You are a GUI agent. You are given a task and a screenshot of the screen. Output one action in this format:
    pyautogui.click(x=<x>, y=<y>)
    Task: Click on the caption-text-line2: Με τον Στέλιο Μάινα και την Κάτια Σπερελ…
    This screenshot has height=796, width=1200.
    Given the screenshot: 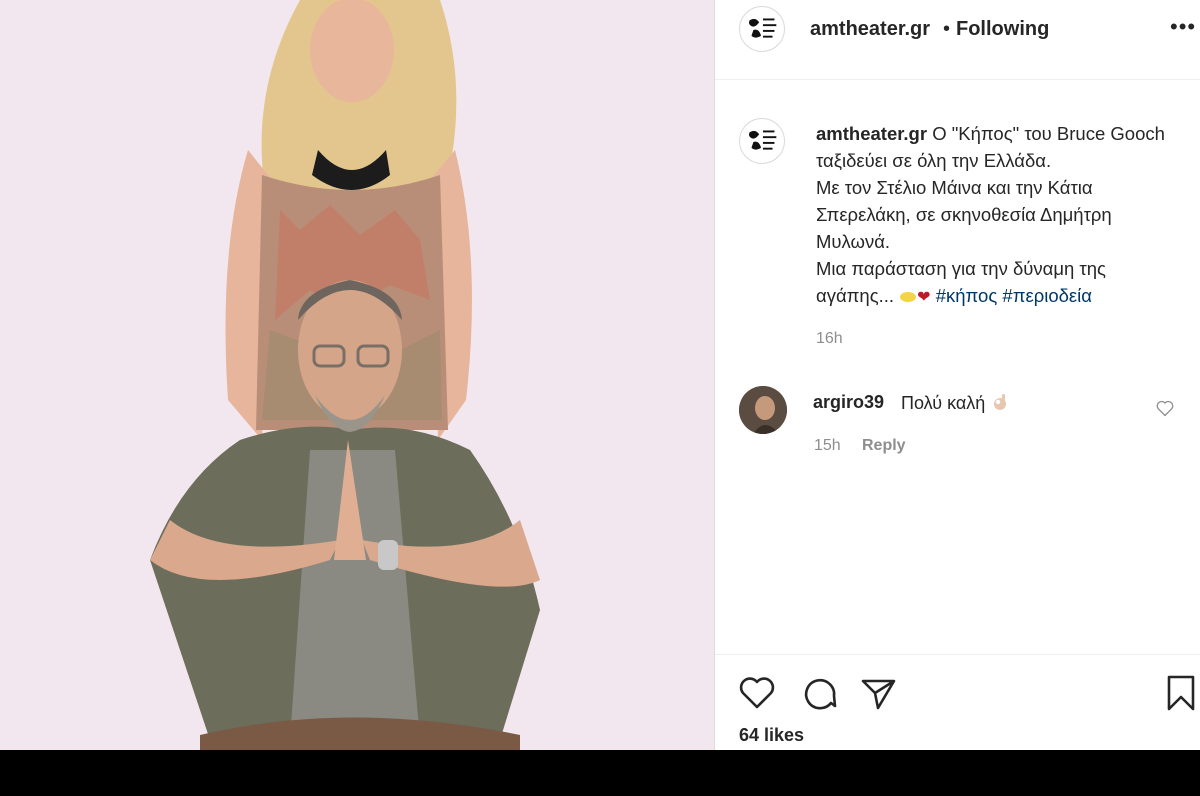 What is the action you would take?
    pyautogui.click(x=964, y=214)
    